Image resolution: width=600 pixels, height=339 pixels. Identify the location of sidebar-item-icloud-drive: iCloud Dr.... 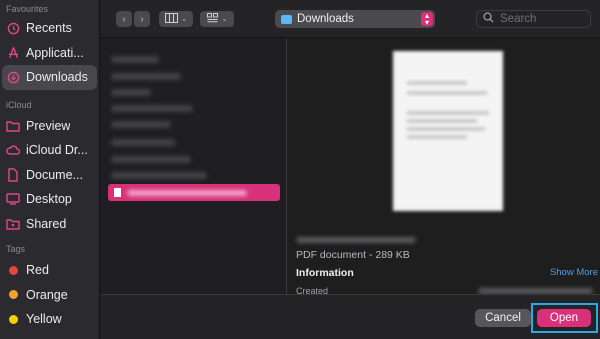
(49, 150).